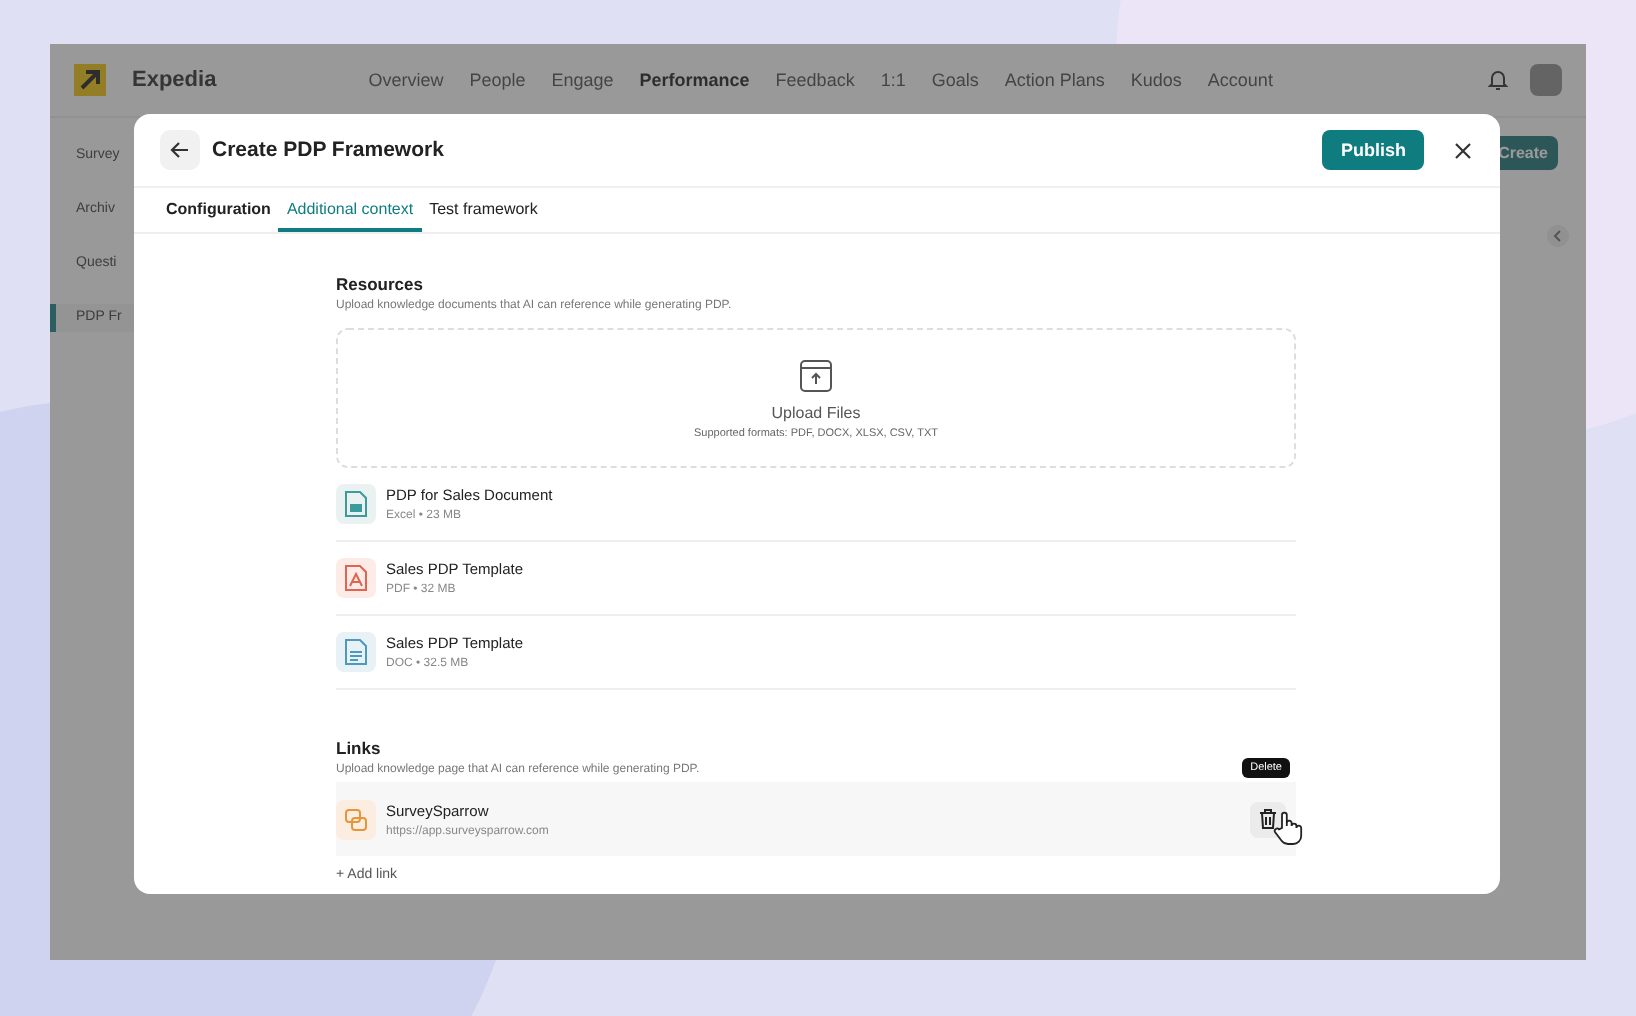 The width and height of the screenshot is (1636, 1016). I want to click on close-icon, so click(1463, 150).